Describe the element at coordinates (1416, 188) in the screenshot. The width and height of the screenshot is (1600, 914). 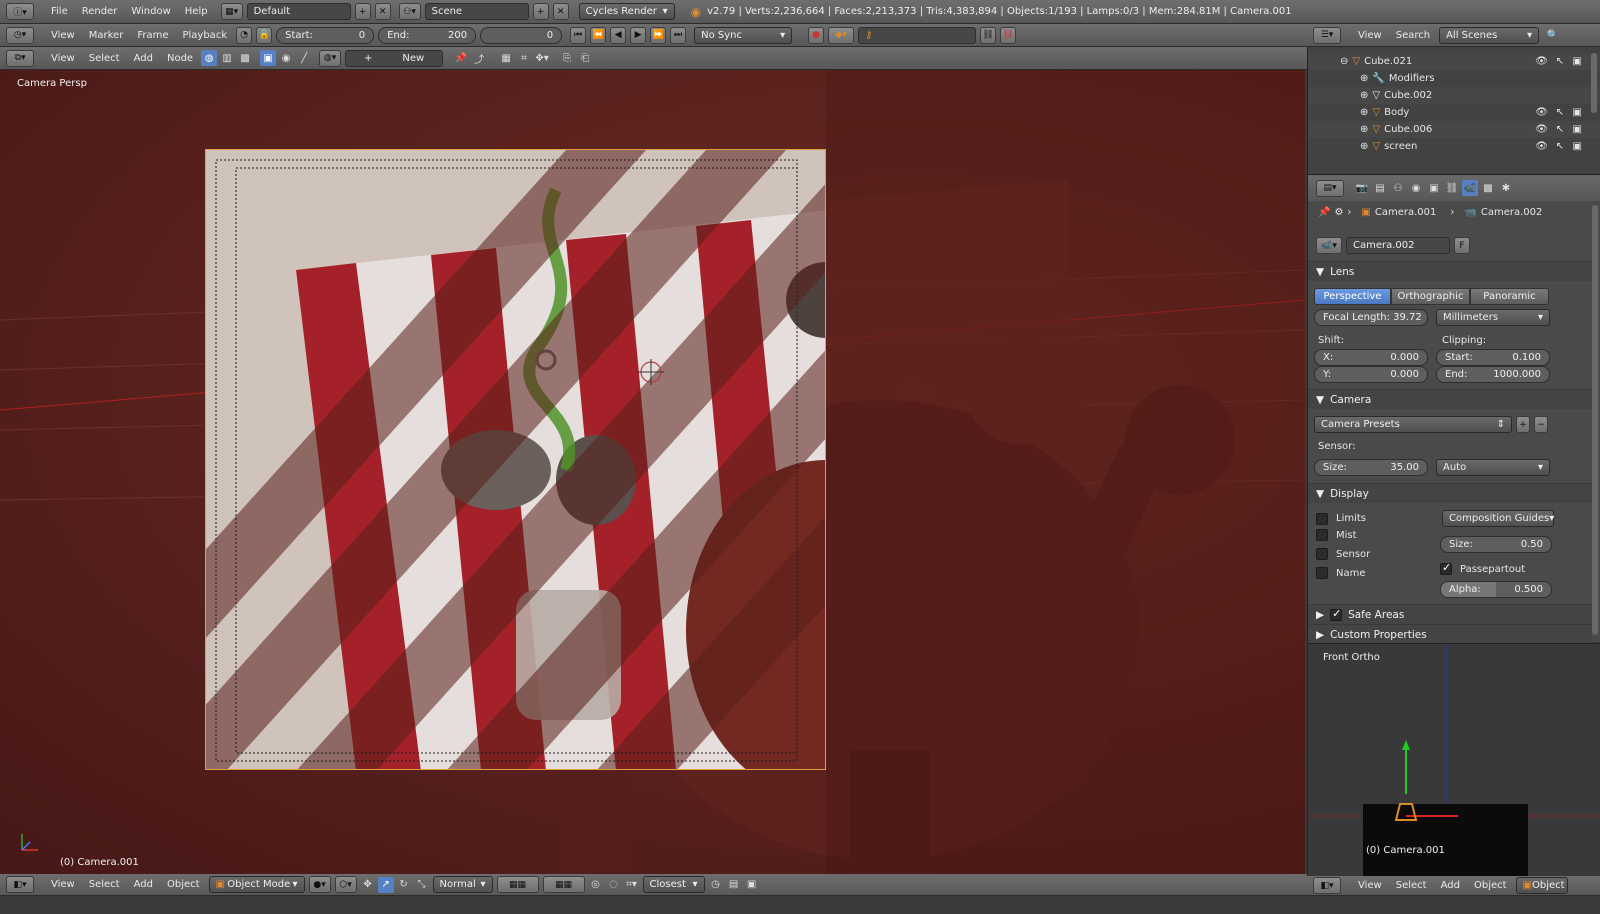
I see `world-tab-icon: ◉` at that location.